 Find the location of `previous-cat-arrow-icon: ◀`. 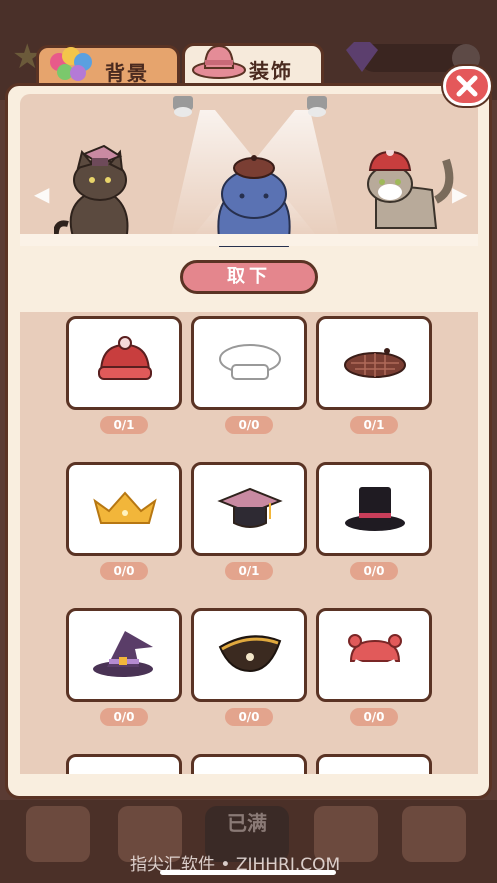

previous-cat-arrow-icon: ◀ is located at coordinates (41, 194).